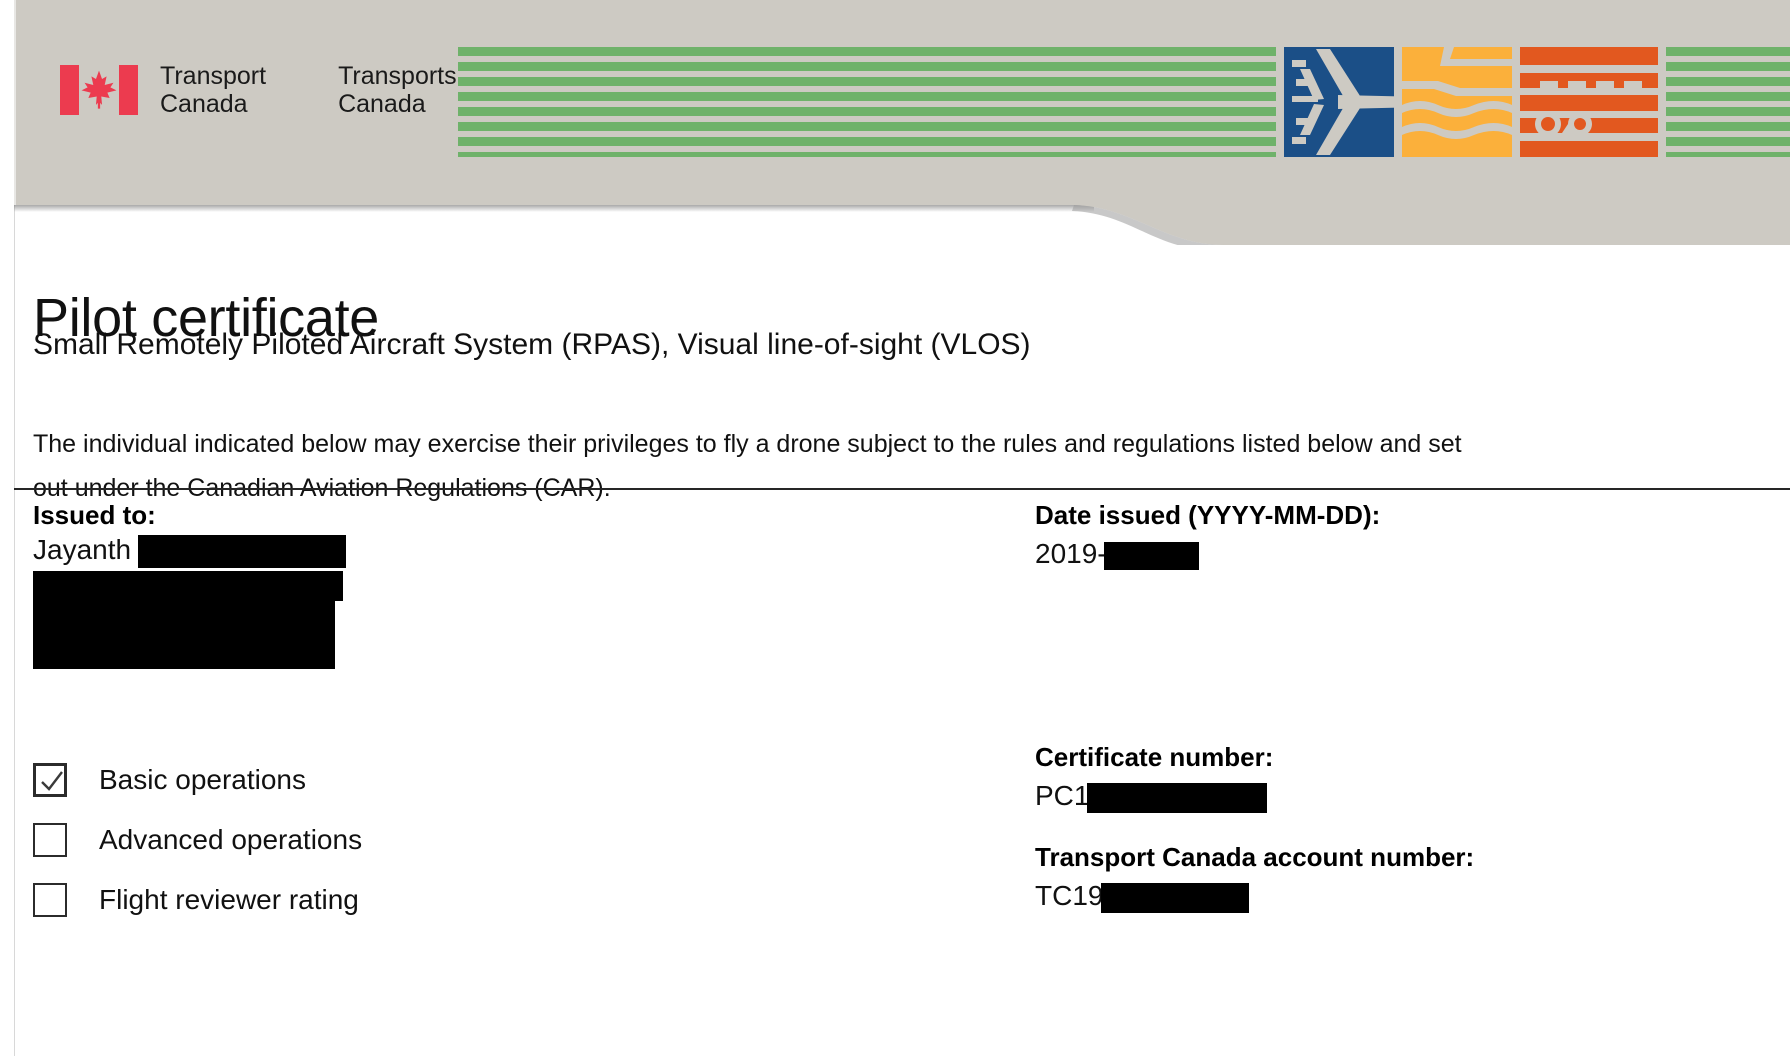  Describe the element at coordinates (1062, 795) in the screenshot. I see `certificate-number-prefix: PC1` at that location.